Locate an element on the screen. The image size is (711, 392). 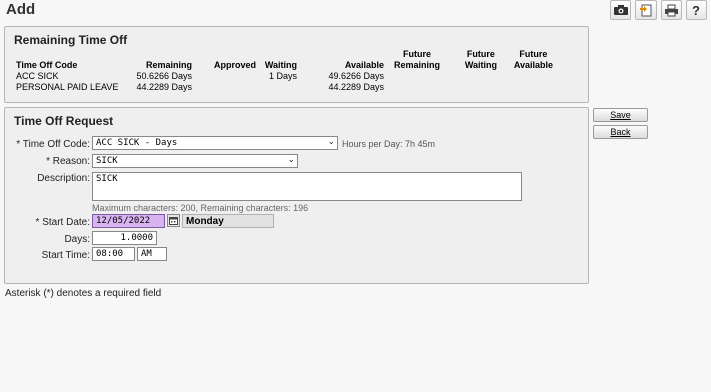
start-time-input: 08:00 is located at coordinates (113, 254).